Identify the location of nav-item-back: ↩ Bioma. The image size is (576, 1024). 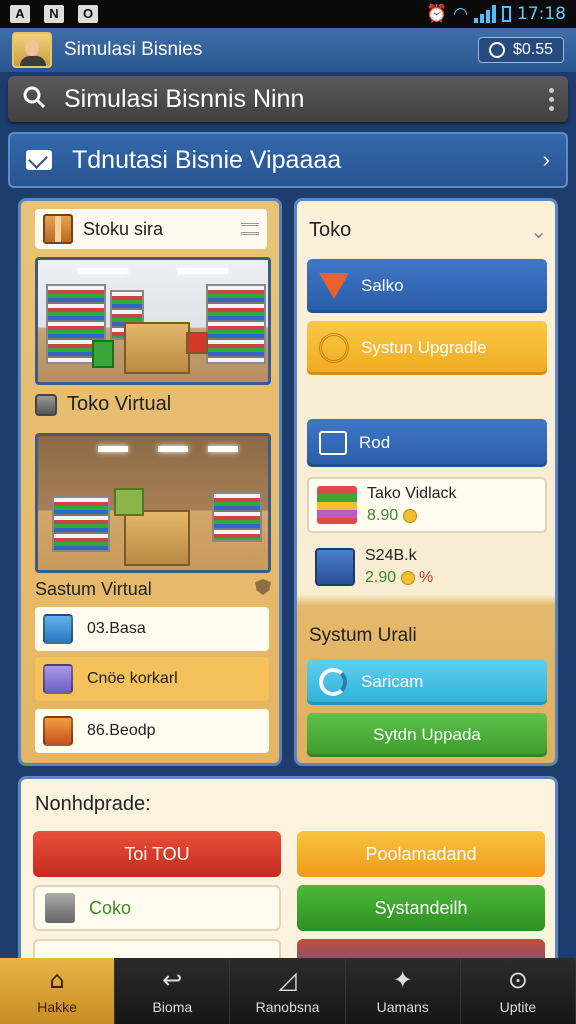
(173, 991).